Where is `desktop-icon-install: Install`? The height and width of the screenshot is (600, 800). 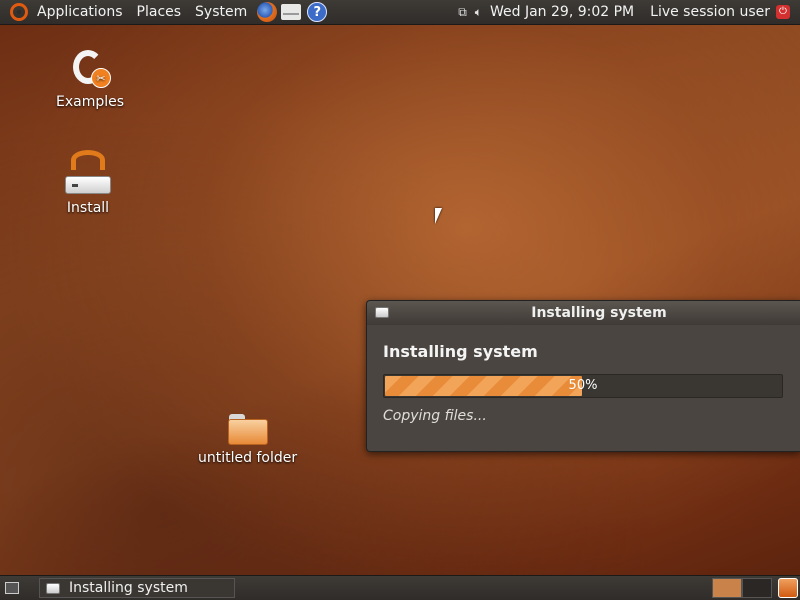
desktop-icon-install: Install is located at coordinates (88, 183).